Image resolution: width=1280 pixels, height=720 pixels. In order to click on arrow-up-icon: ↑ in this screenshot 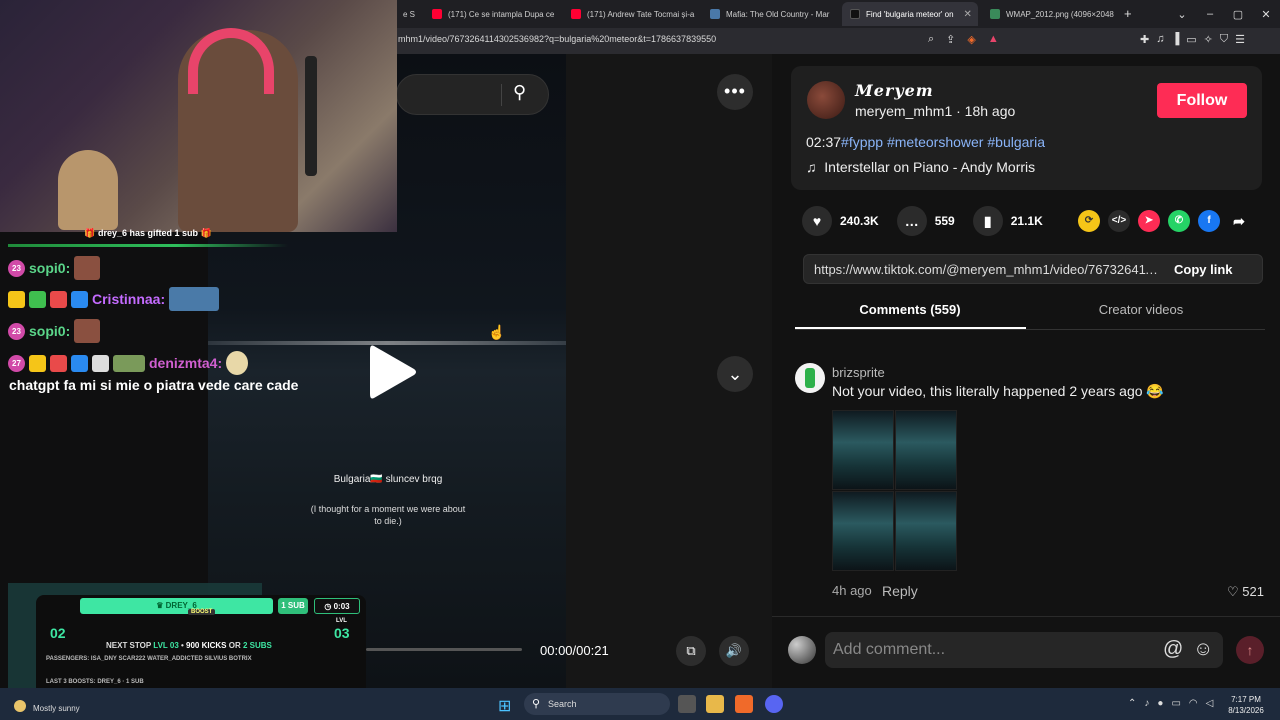, I will do `click(1250, 650)`.